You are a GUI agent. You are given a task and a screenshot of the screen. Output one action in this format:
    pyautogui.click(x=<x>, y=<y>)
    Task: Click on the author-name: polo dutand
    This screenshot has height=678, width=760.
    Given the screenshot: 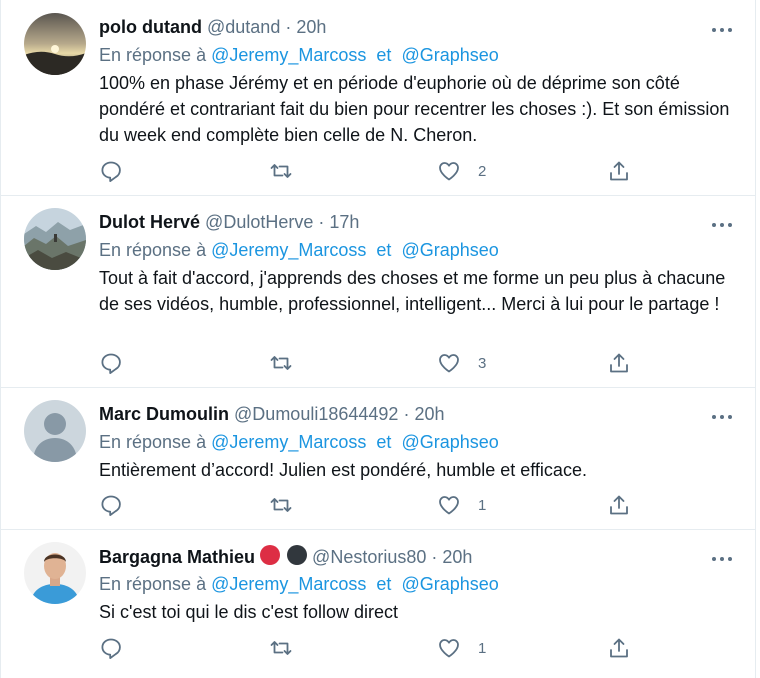 What is the action you would take?
    pyautogui.click(x=150, y=27)
    